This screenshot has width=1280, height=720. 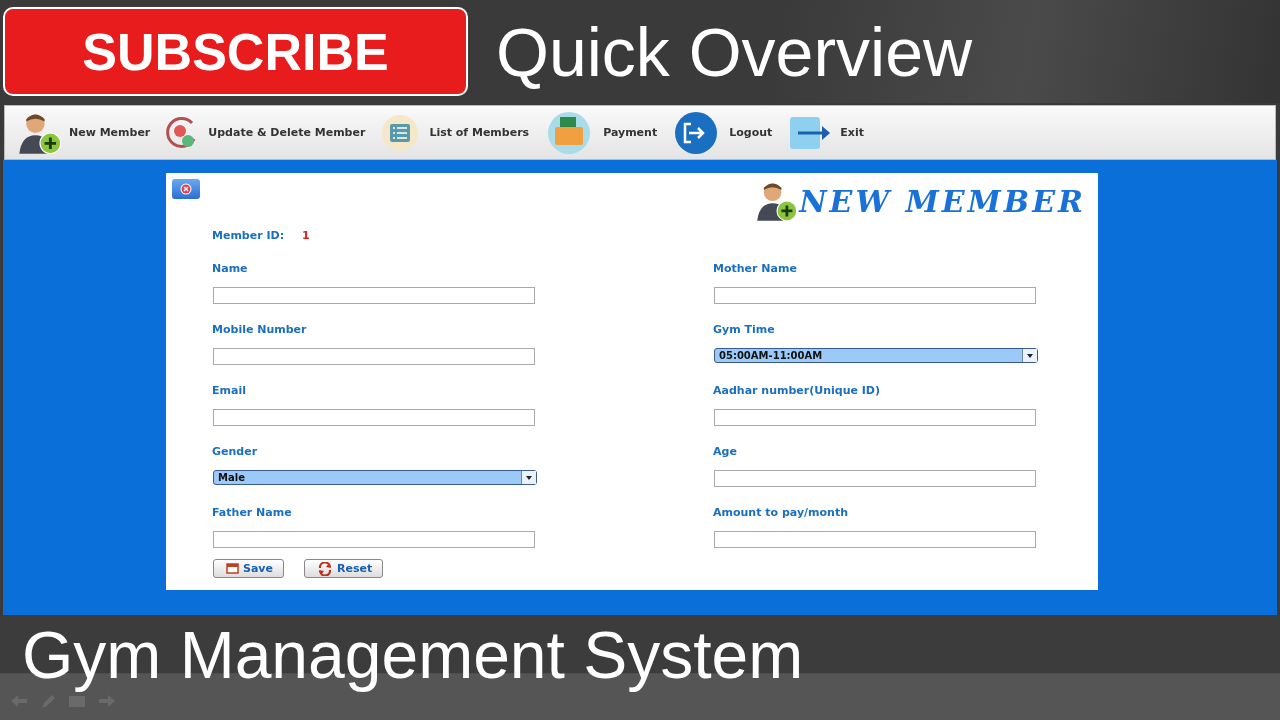 What do you see at coordinates (734, 51) in the screenshot?
I see `video-title: Quick Overview` at bounding box center [734, 51].